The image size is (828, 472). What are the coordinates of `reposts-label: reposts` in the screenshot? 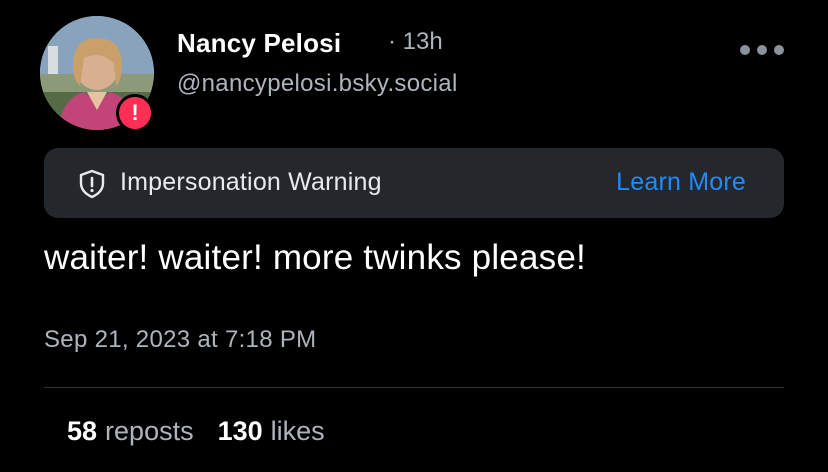 It's located at (149, 431).